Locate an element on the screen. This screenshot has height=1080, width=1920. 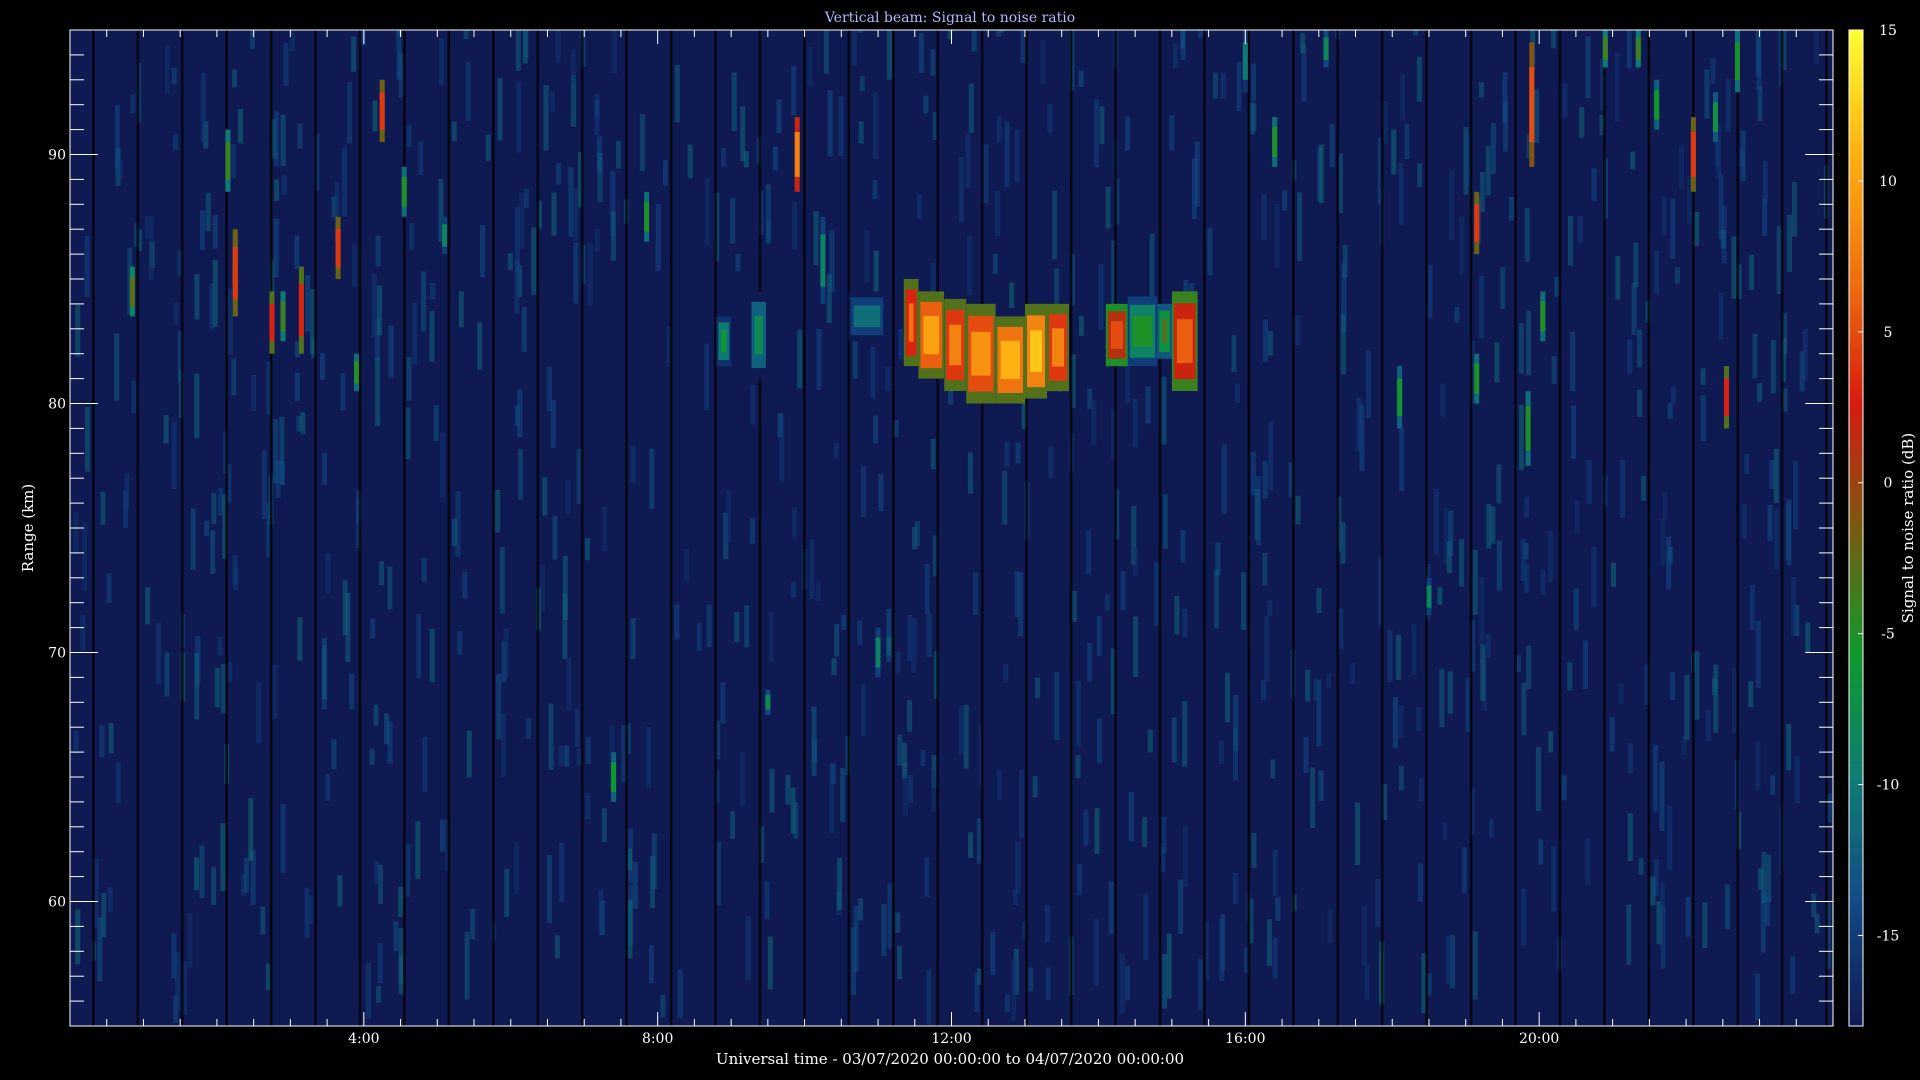
x-tick-label: 20:00 is located at coordinates (1539, 1039).